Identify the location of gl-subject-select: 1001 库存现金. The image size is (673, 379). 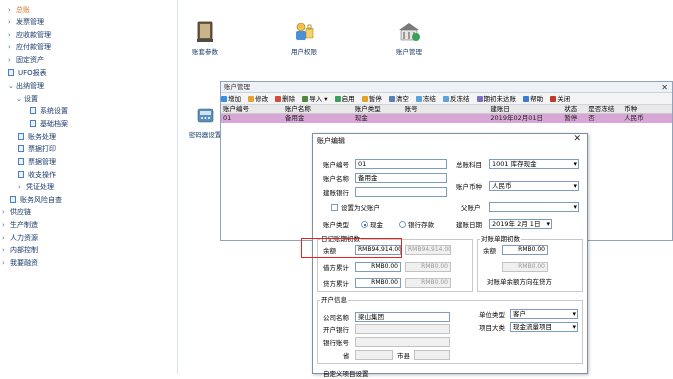
(534, 164).